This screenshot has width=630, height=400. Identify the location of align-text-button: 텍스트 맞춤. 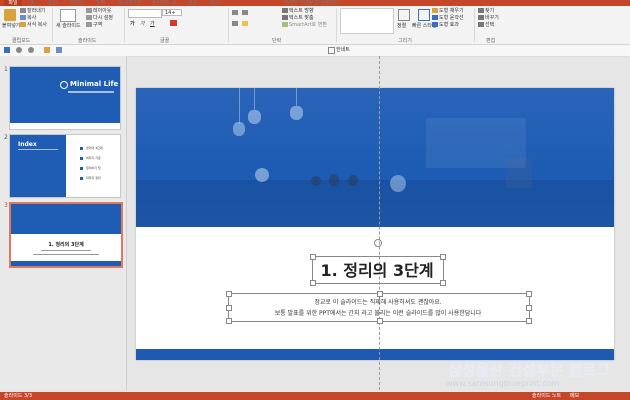
(298, 18).